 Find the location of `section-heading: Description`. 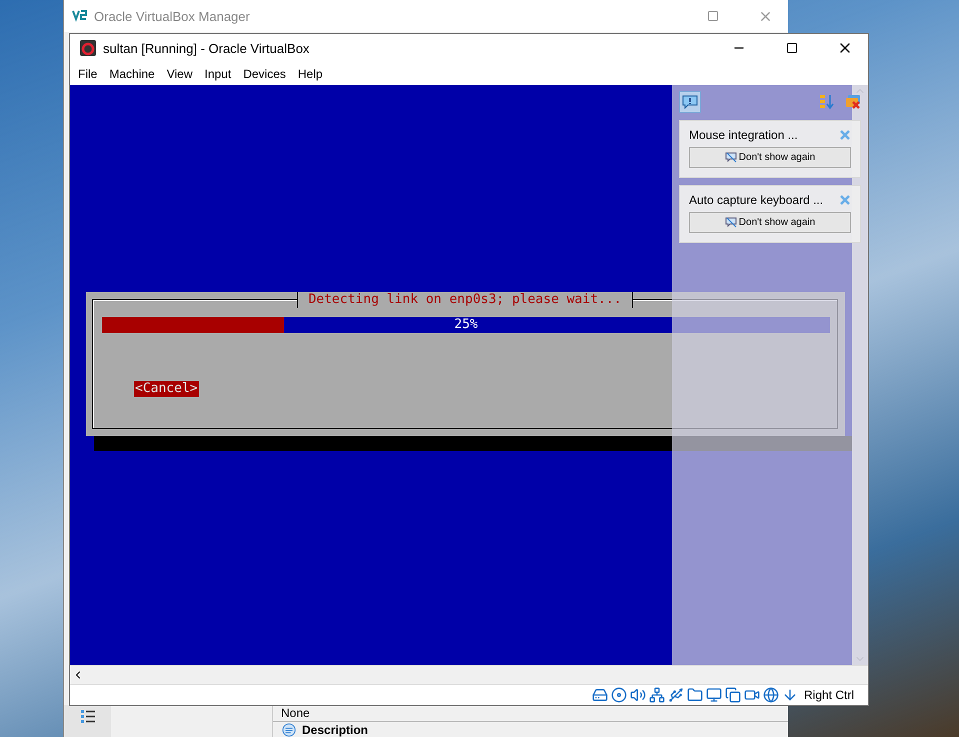

section-heading: Description is located at coordinates (335, 730).